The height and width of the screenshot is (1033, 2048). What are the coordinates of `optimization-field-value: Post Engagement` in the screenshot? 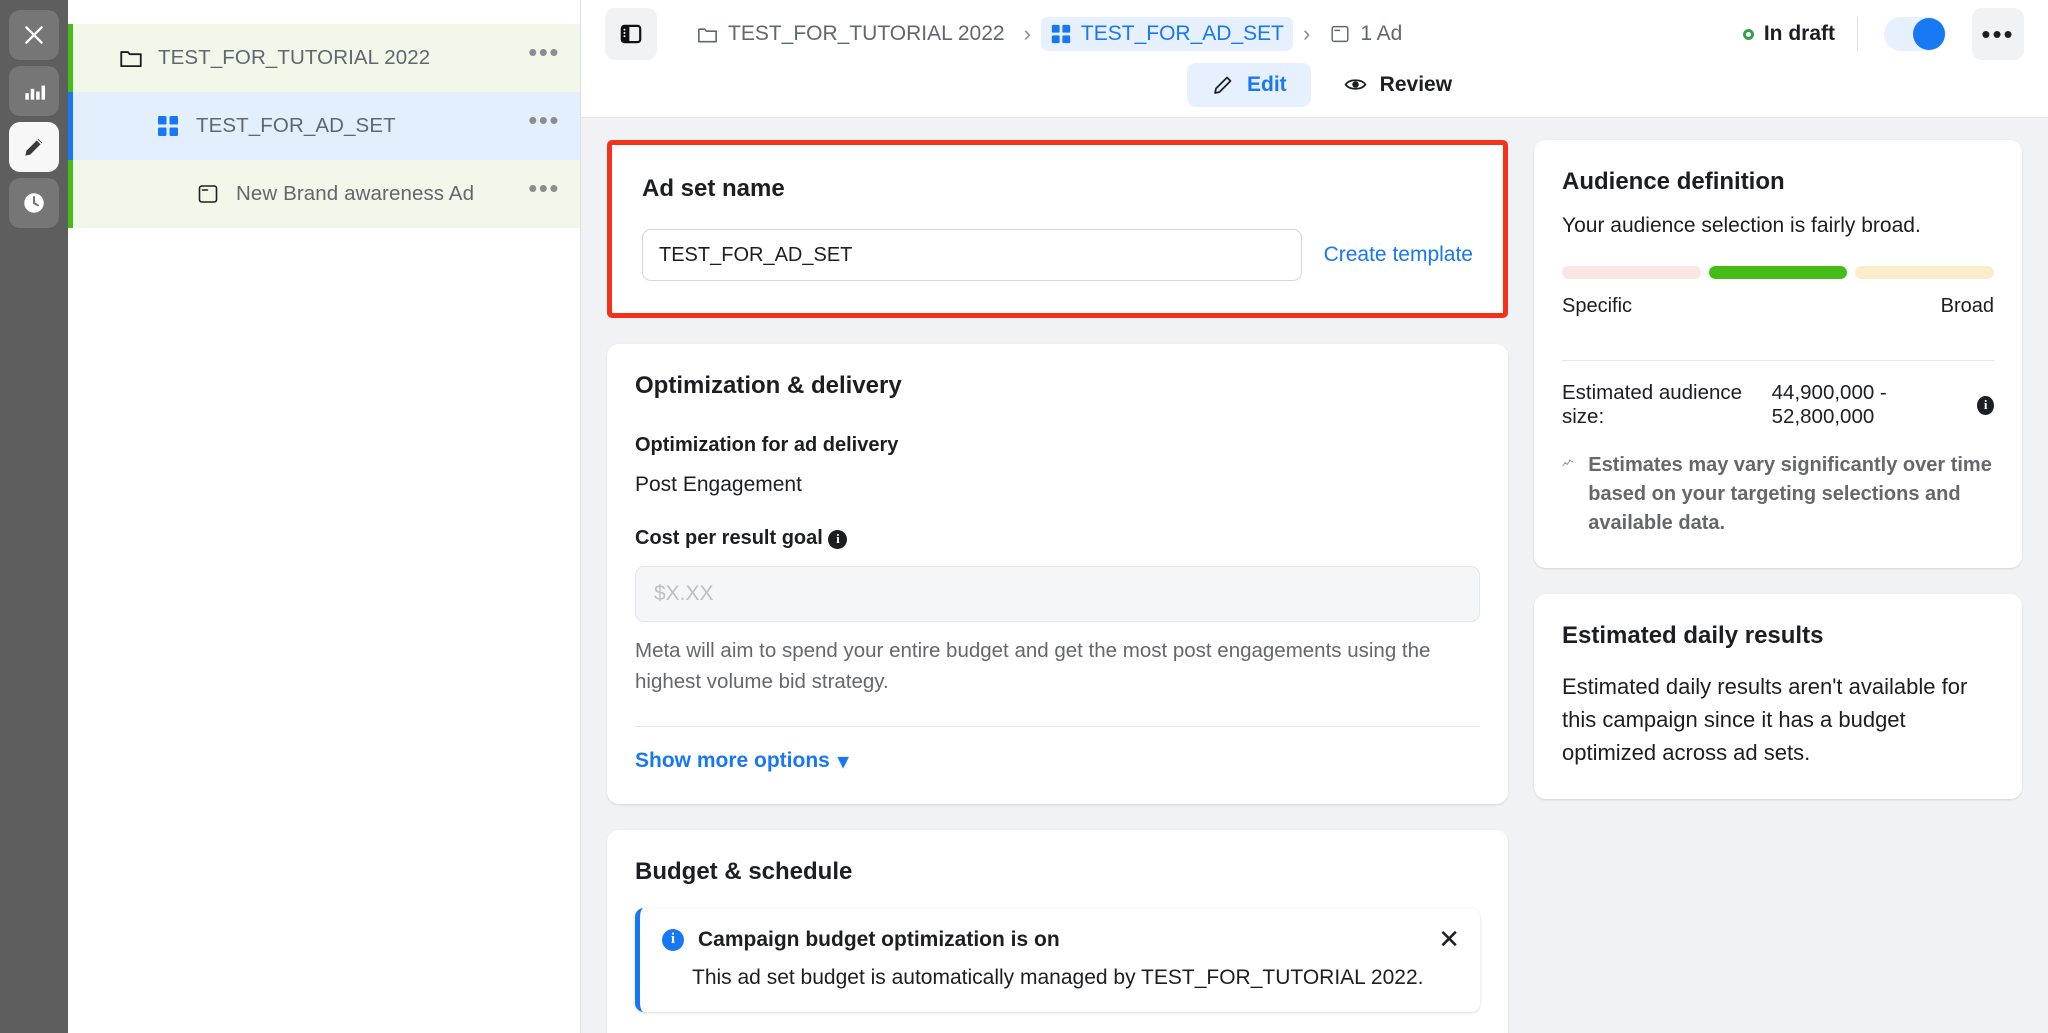 It's located at (718, 484).